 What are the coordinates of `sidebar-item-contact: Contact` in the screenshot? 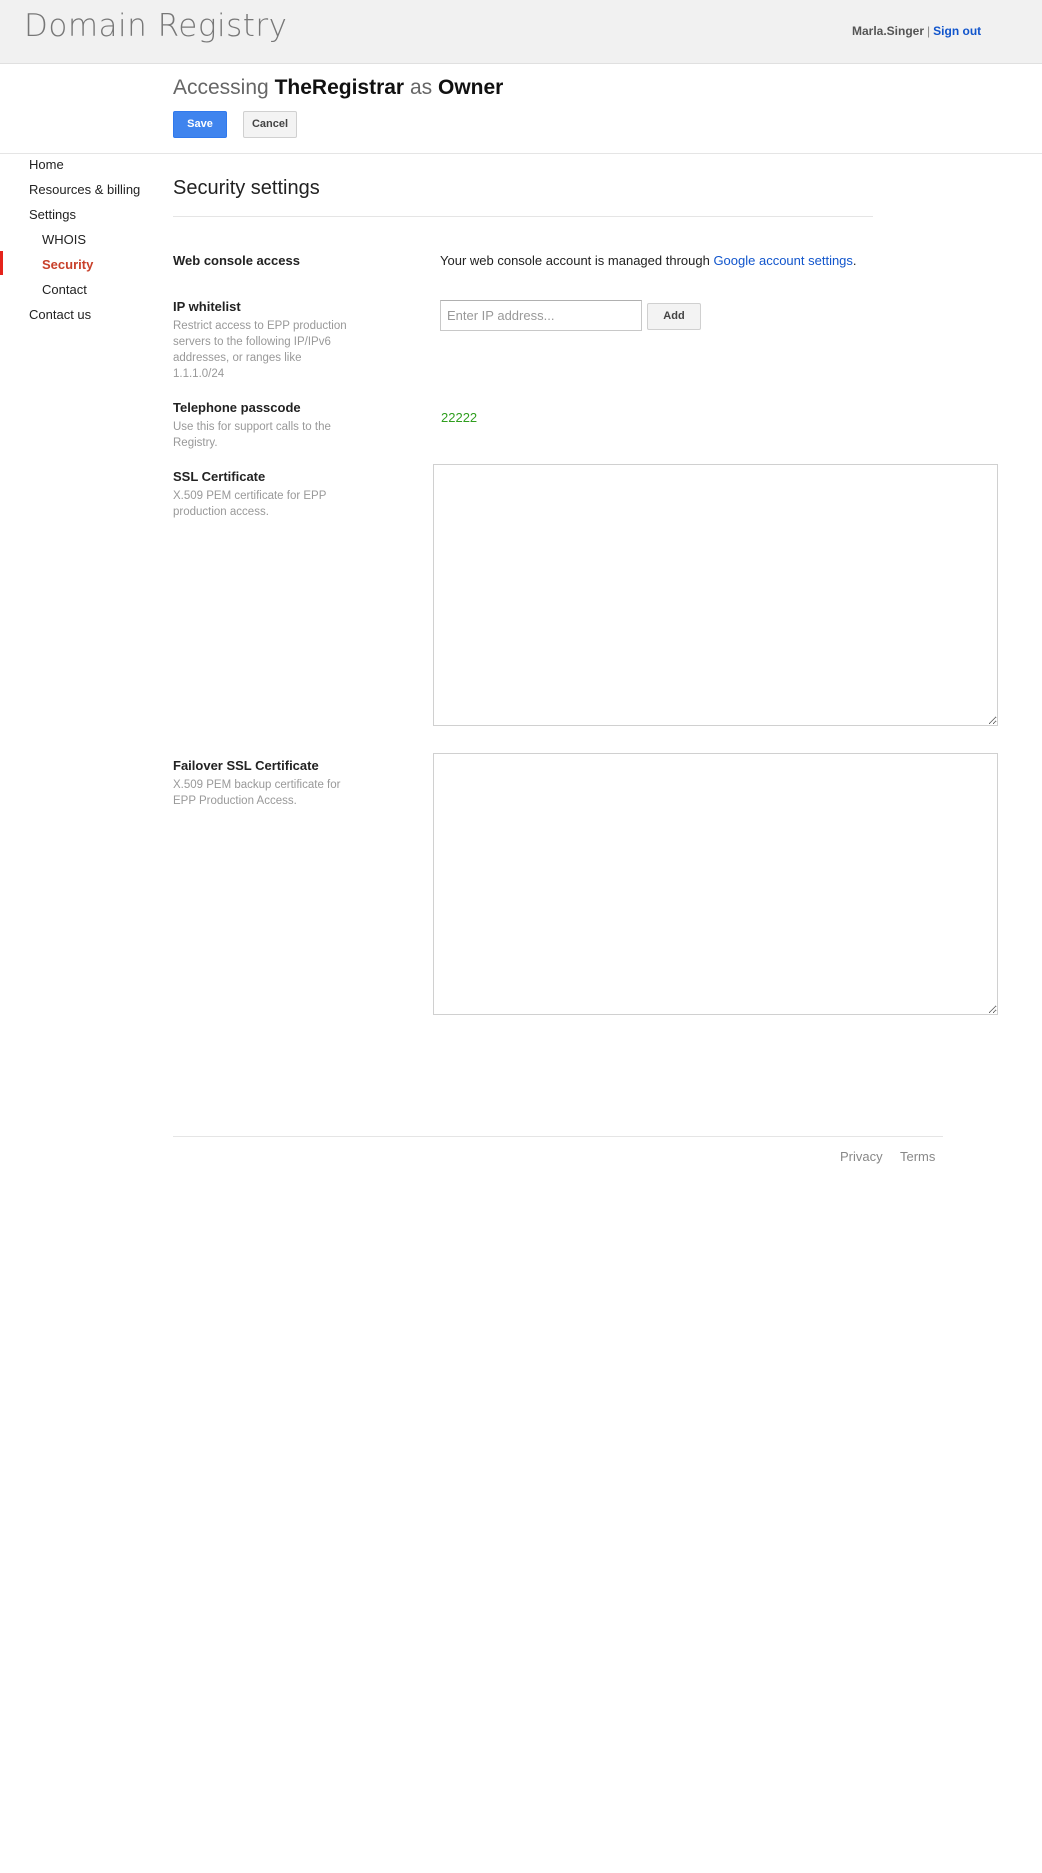 It's located at (64, 289).